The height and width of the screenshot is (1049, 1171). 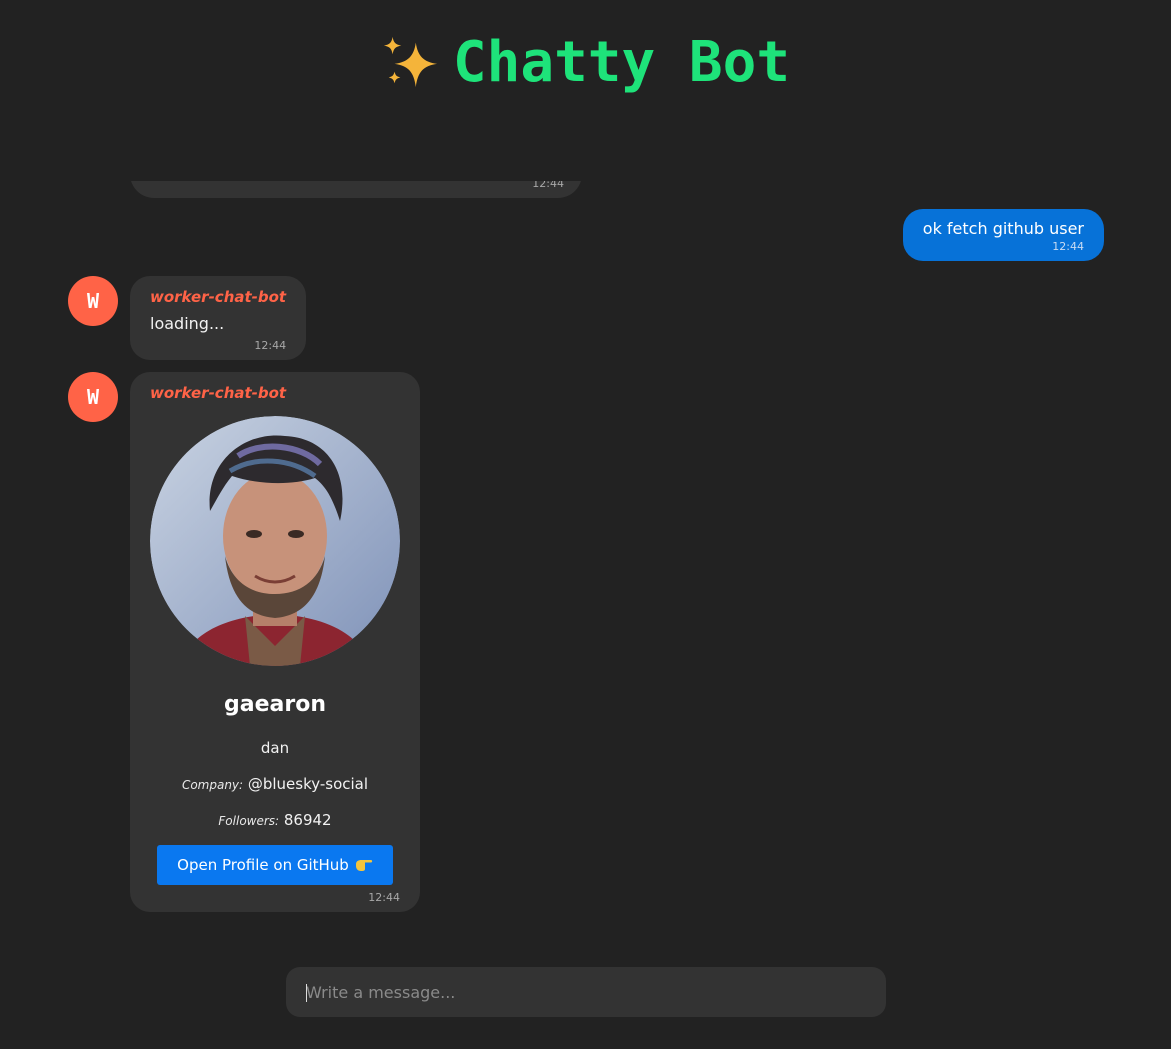 I want to click on github-followers: Followers: 86942, so click(x=275, y=820).